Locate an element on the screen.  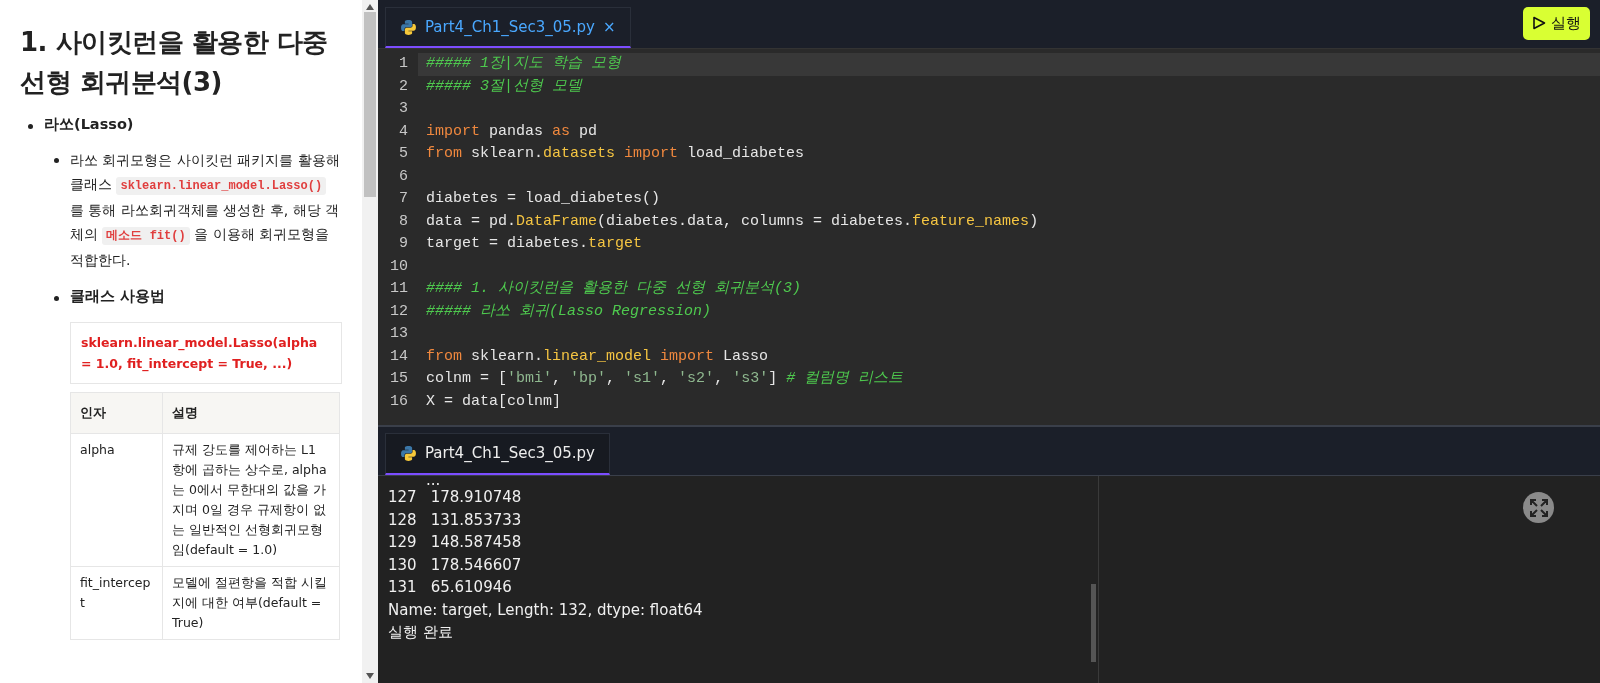
code-line: import pandas as pd is located at coordinates (512, 131).